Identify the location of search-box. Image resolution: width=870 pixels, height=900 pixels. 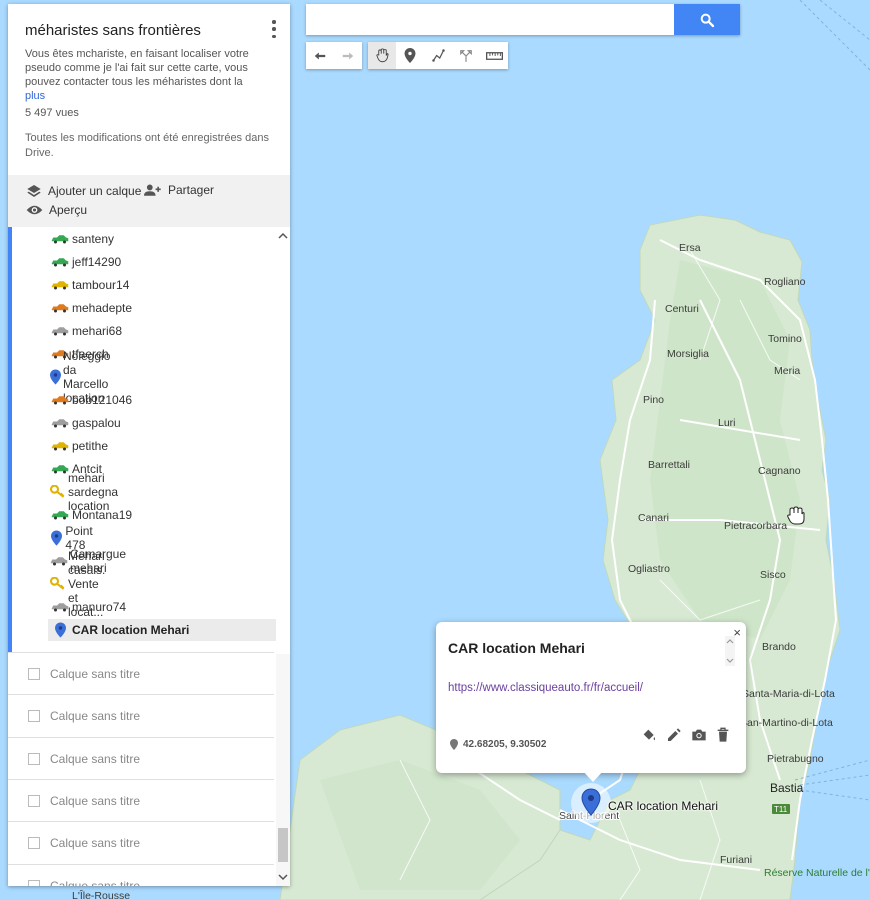
(523, 19).